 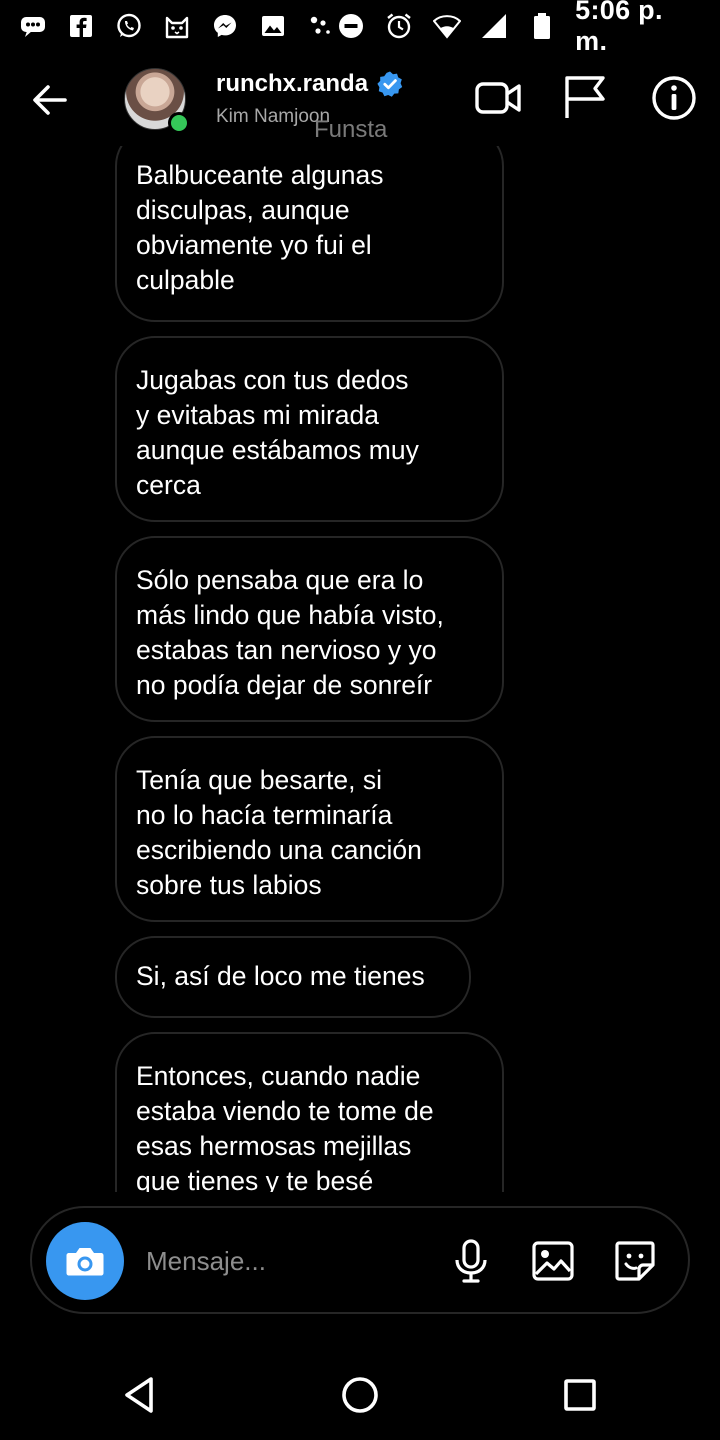 I want to click on status-time: 5:06 p. m., so click(x=619, y=28).